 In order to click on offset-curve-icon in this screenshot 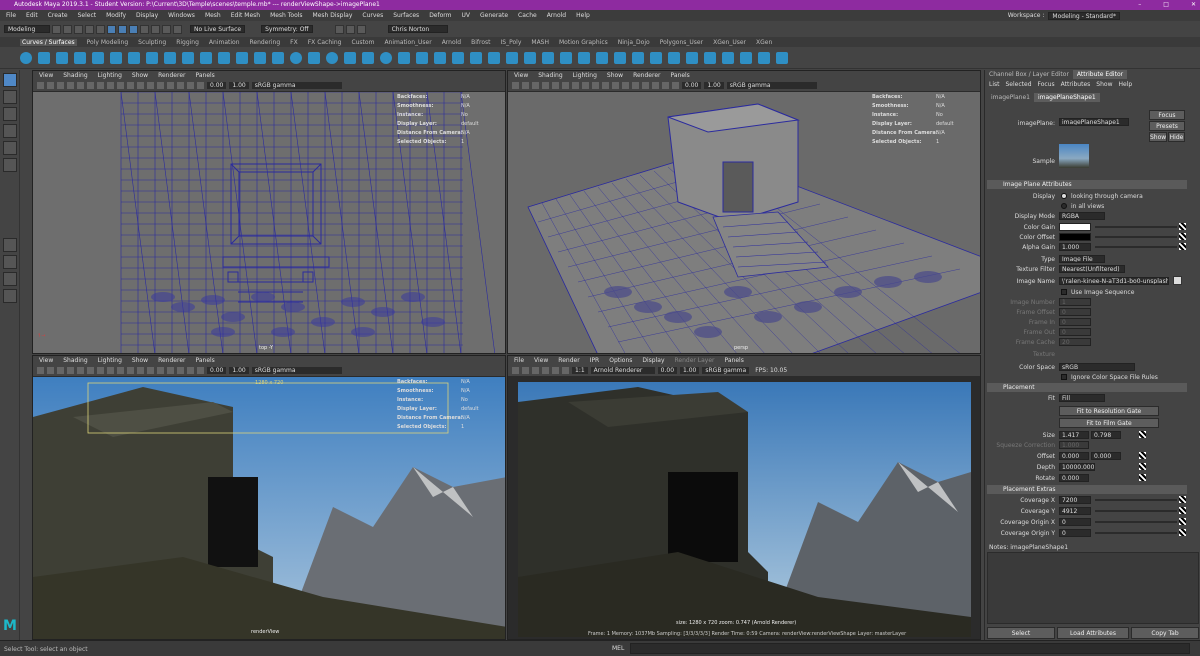, I will do `click(224, 57)`.